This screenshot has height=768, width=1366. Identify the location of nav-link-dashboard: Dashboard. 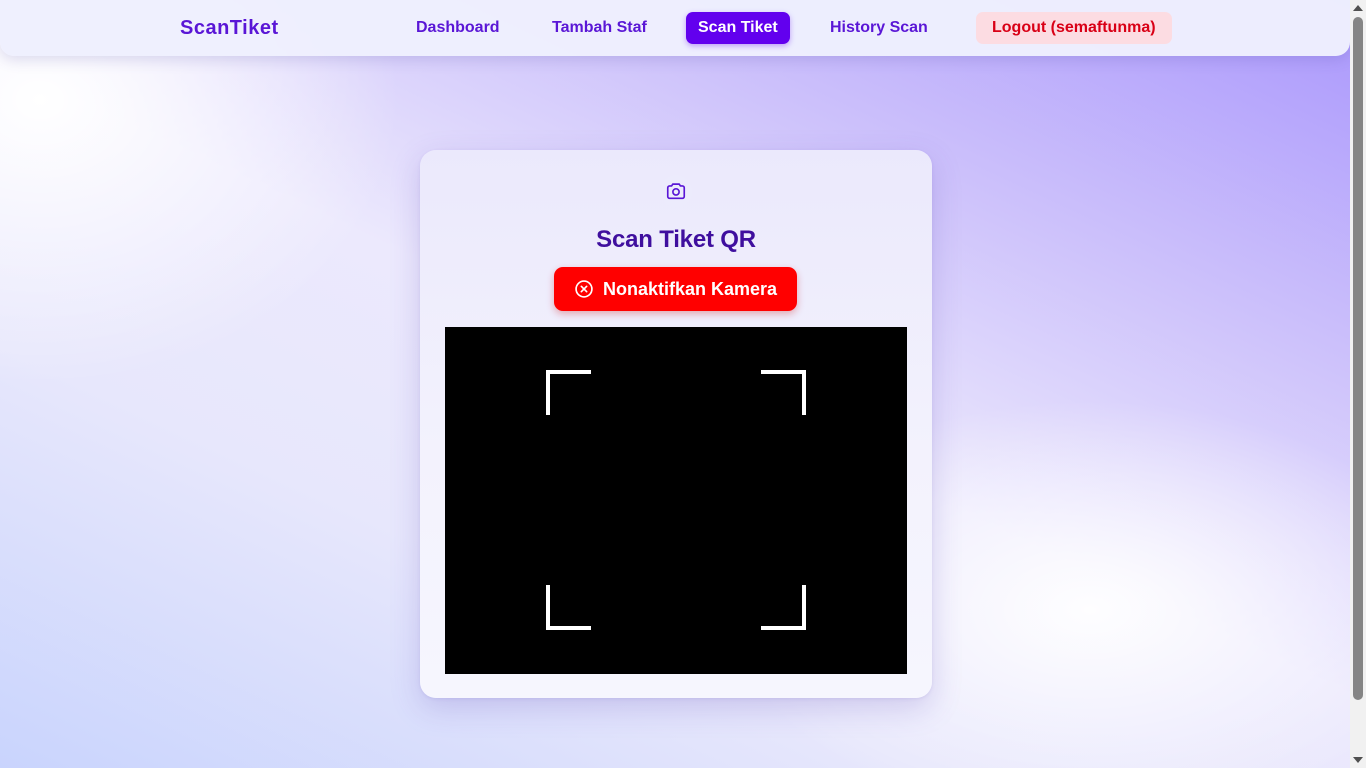
(458, 28).